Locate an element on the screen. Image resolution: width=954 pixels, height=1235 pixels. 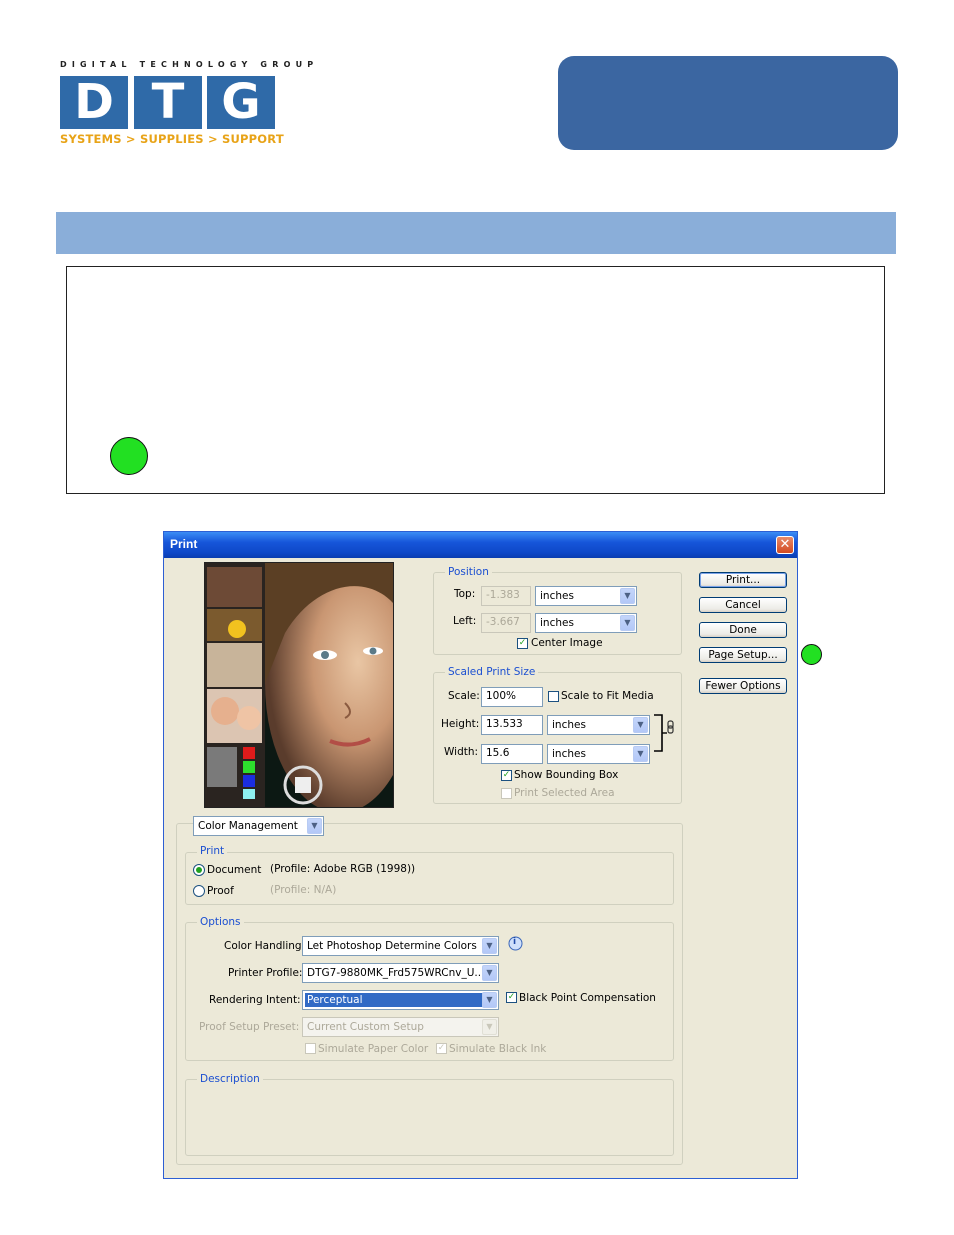
logo-tile-d: D is located at coordinates (94, 102).